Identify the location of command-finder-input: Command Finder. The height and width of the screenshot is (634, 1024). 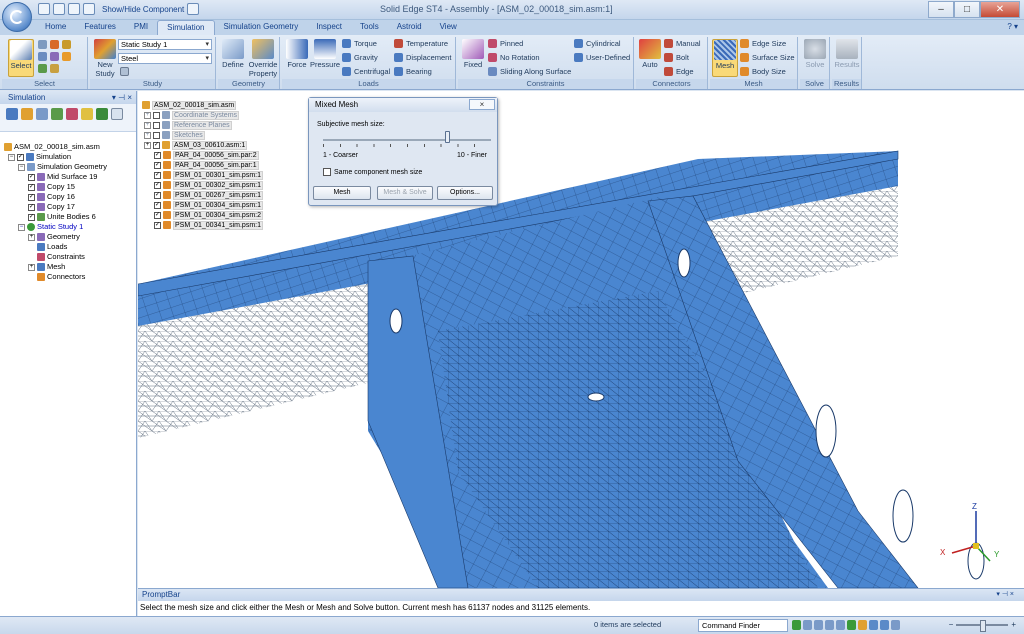
(743, 625).